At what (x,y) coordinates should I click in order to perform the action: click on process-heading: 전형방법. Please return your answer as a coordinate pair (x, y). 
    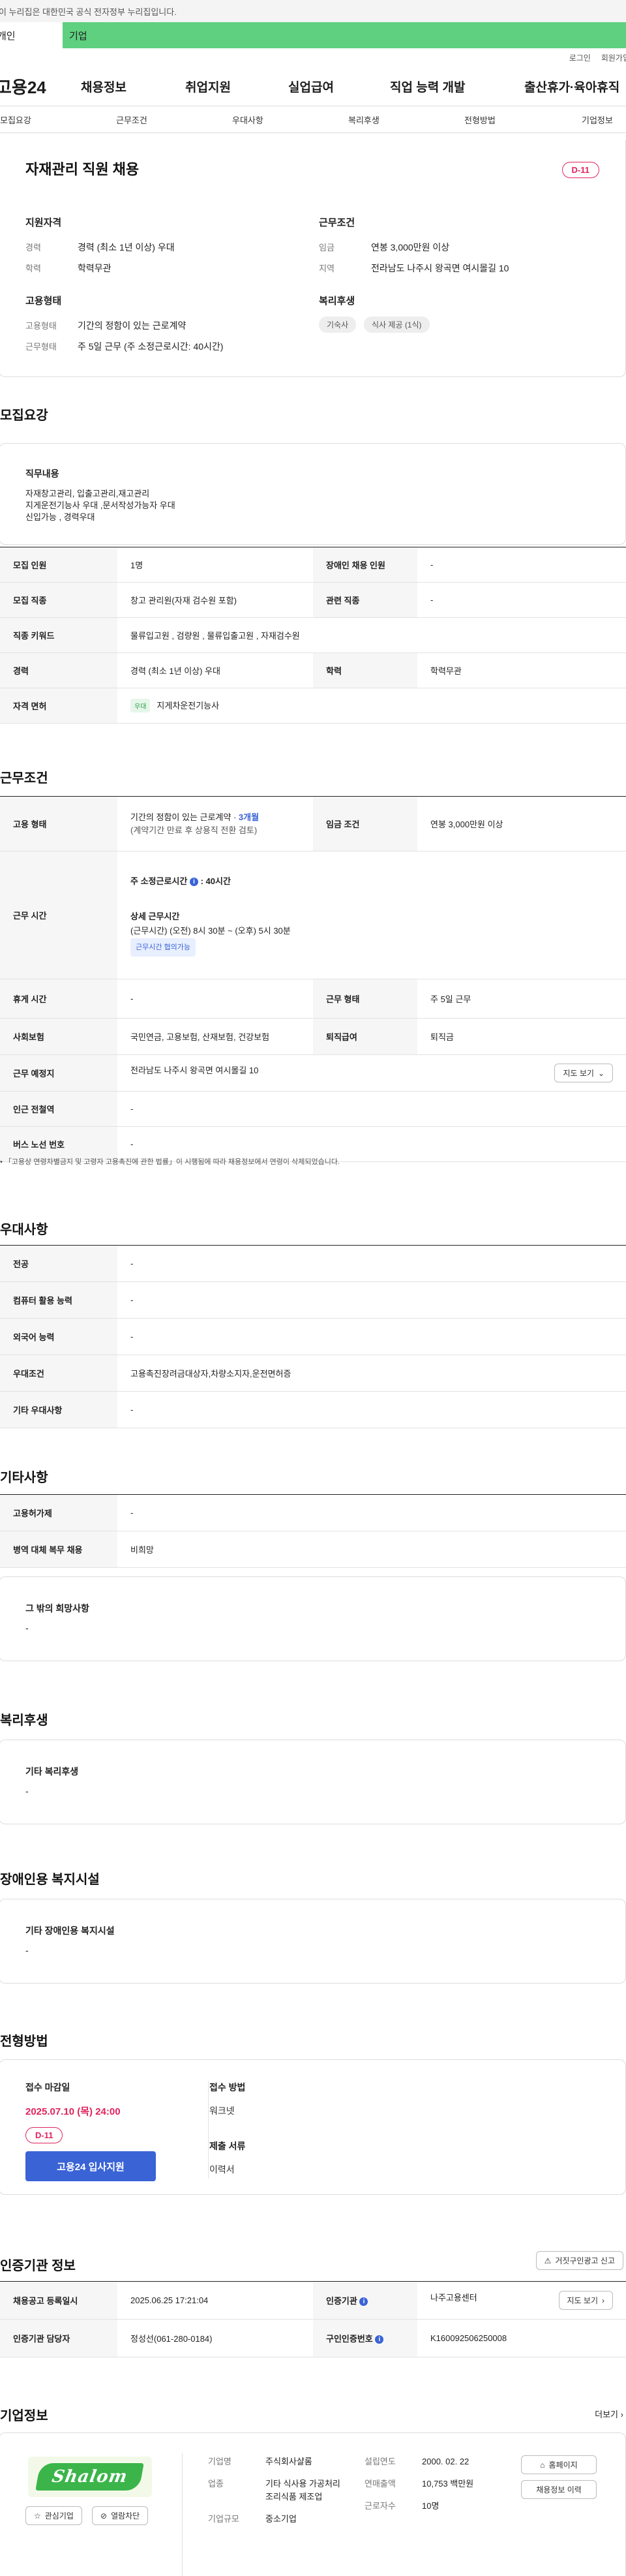
    Looking at the image, I should click on (24, 2042).